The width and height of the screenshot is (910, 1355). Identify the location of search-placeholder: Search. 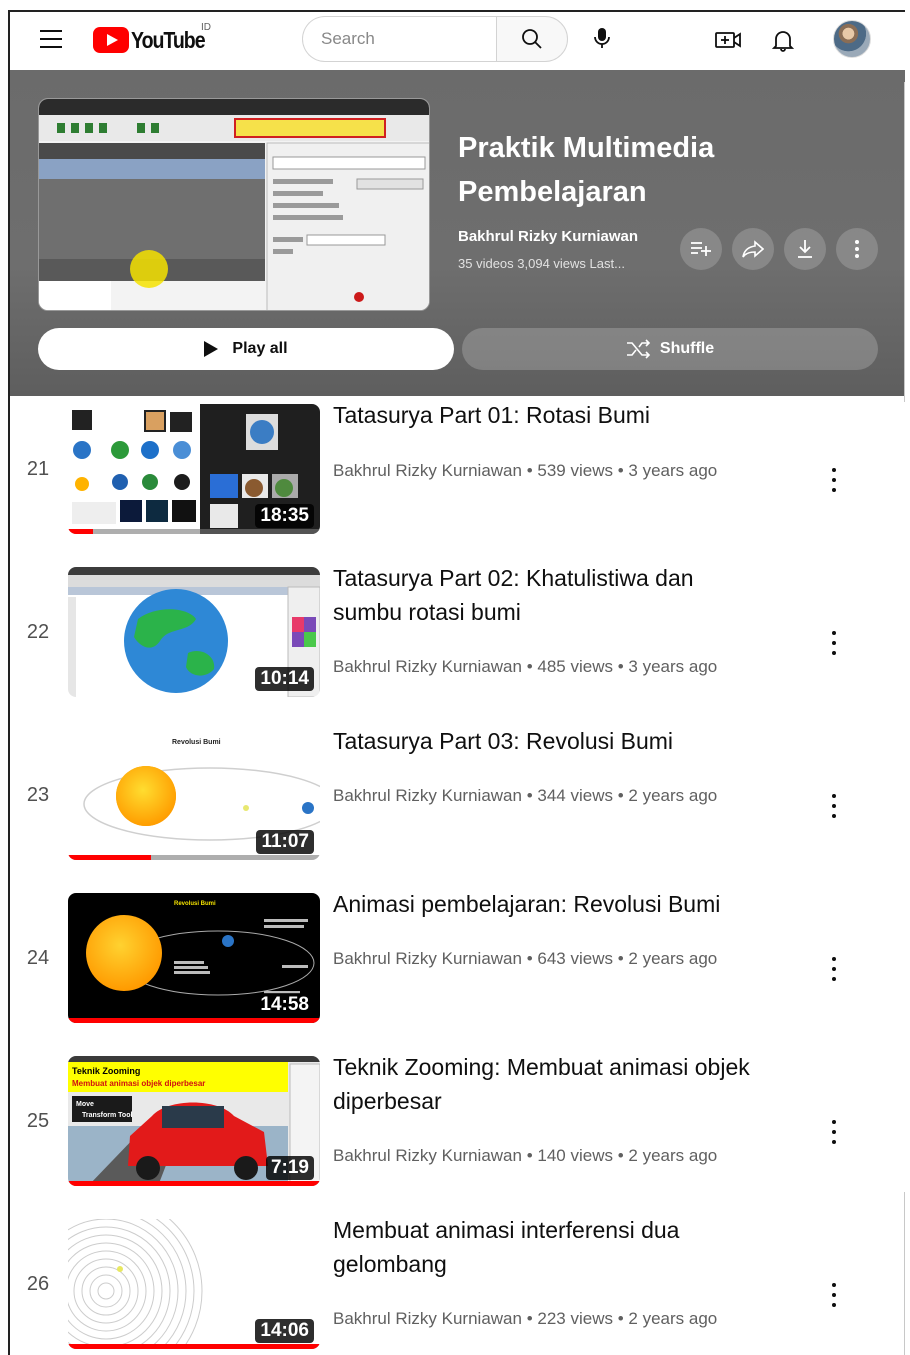
(348, 38).